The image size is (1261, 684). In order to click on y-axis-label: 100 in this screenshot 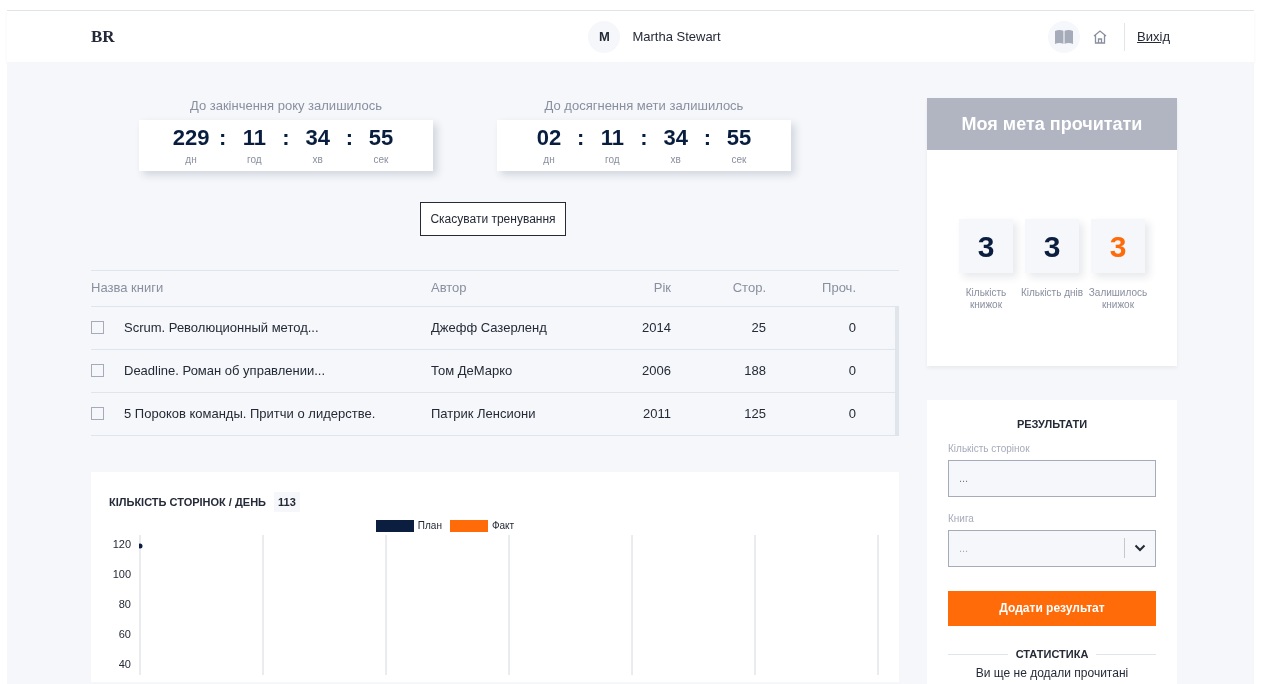, I will do `click(121, 574)`.